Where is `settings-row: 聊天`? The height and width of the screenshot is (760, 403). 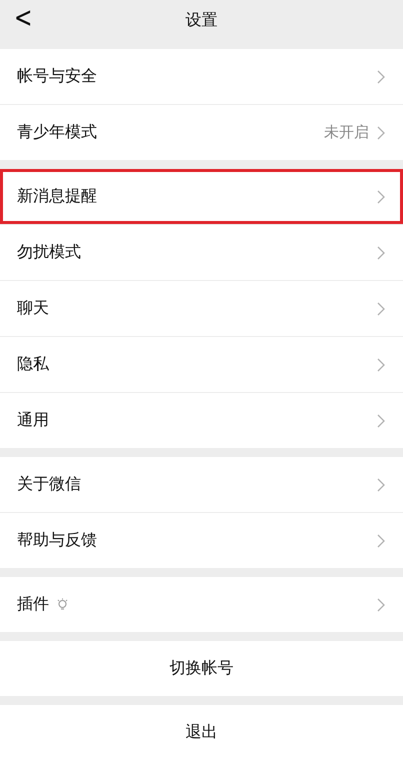 settings-row: 聊天 is located at coordinates (201, 308).